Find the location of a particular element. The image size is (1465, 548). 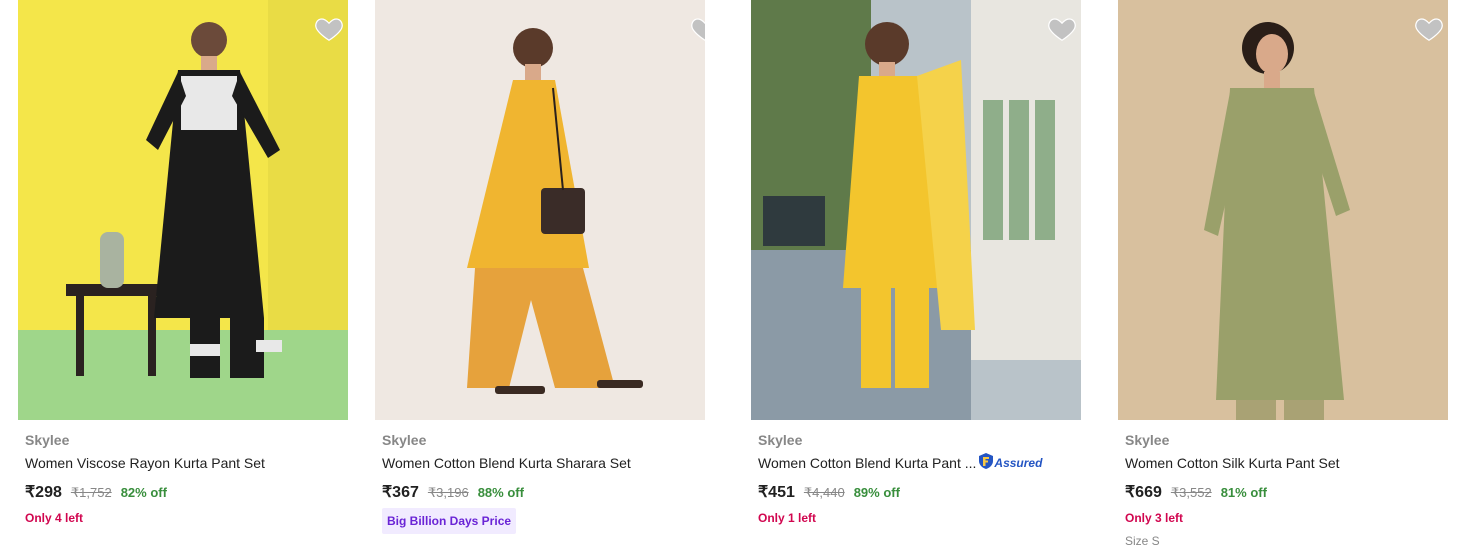

product-price: ₹298 is located at coordinates (43, 492).